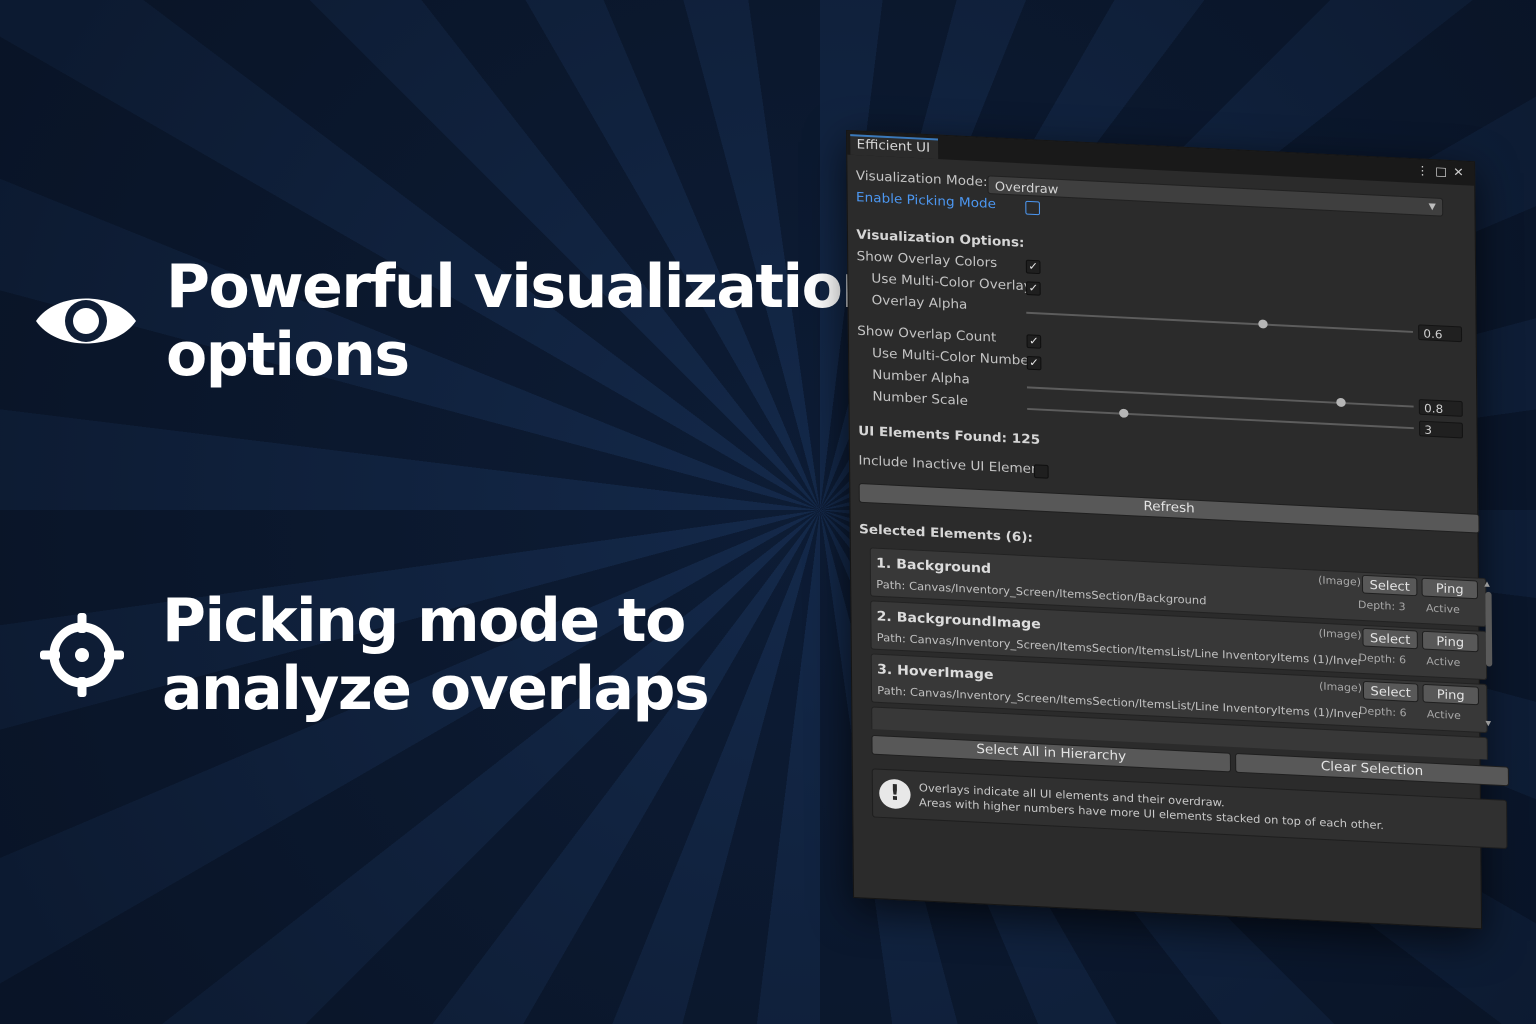 The image size is (1536, 1024). What do you see at coordinates (951, 283) in the screenshot?
I see `multi-color-overlay-label: Use Multi-Color Overlay` at bounding box center [951, 283].